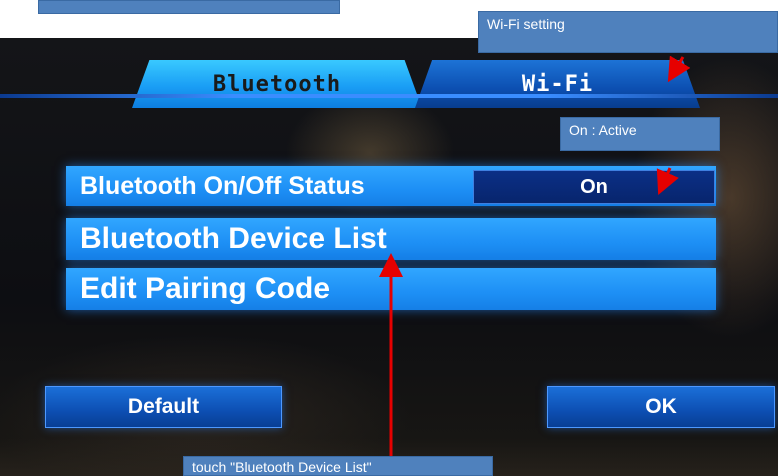 This screenshot has width=778, height=476. I want to click on default-button: Default, so click(163, 407).